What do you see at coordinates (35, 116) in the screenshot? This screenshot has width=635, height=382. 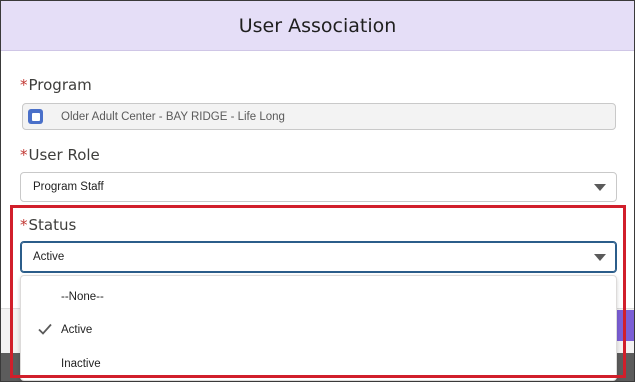 I see `record-icon` at bounding box center [35, 116].